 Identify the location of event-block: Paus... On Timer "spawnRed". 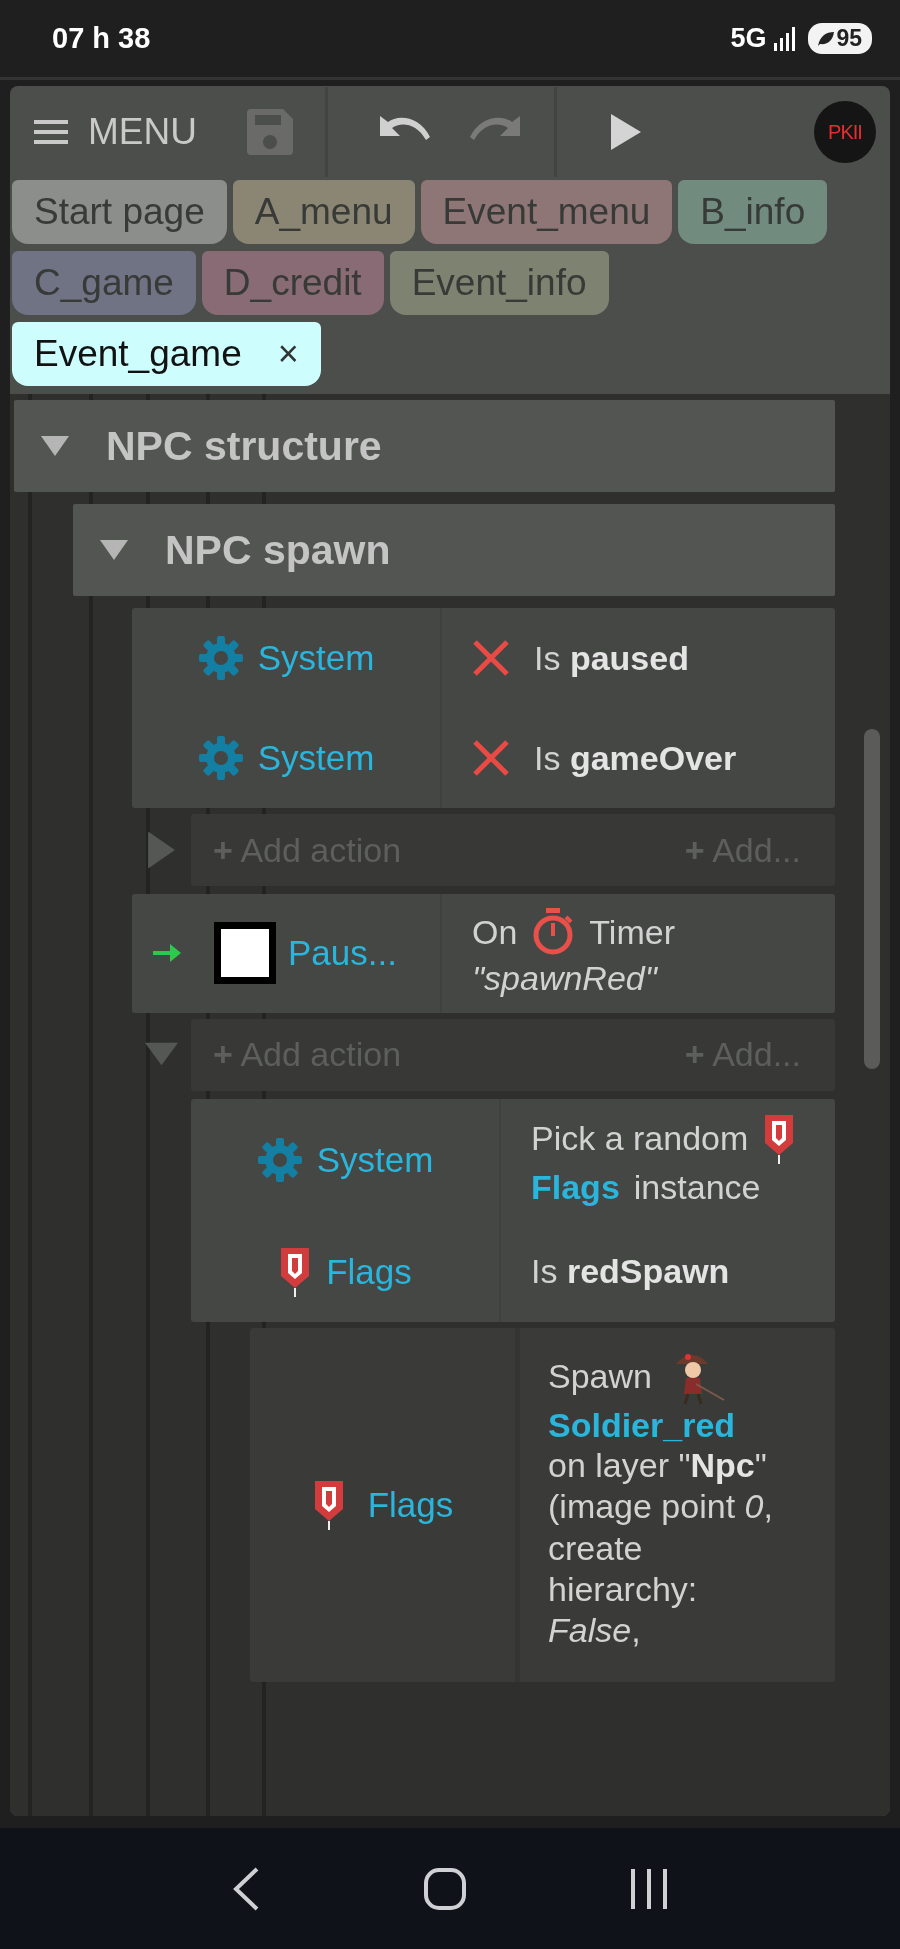
(483, 953).